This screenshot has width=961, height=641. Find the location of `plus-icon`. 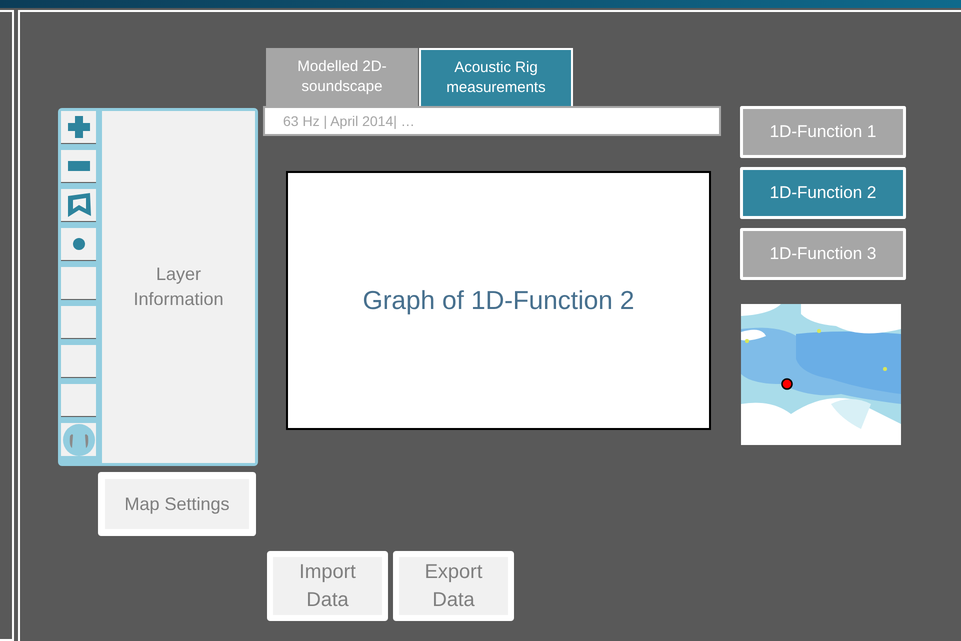

plus-icon is located at coordinates (79, 127).